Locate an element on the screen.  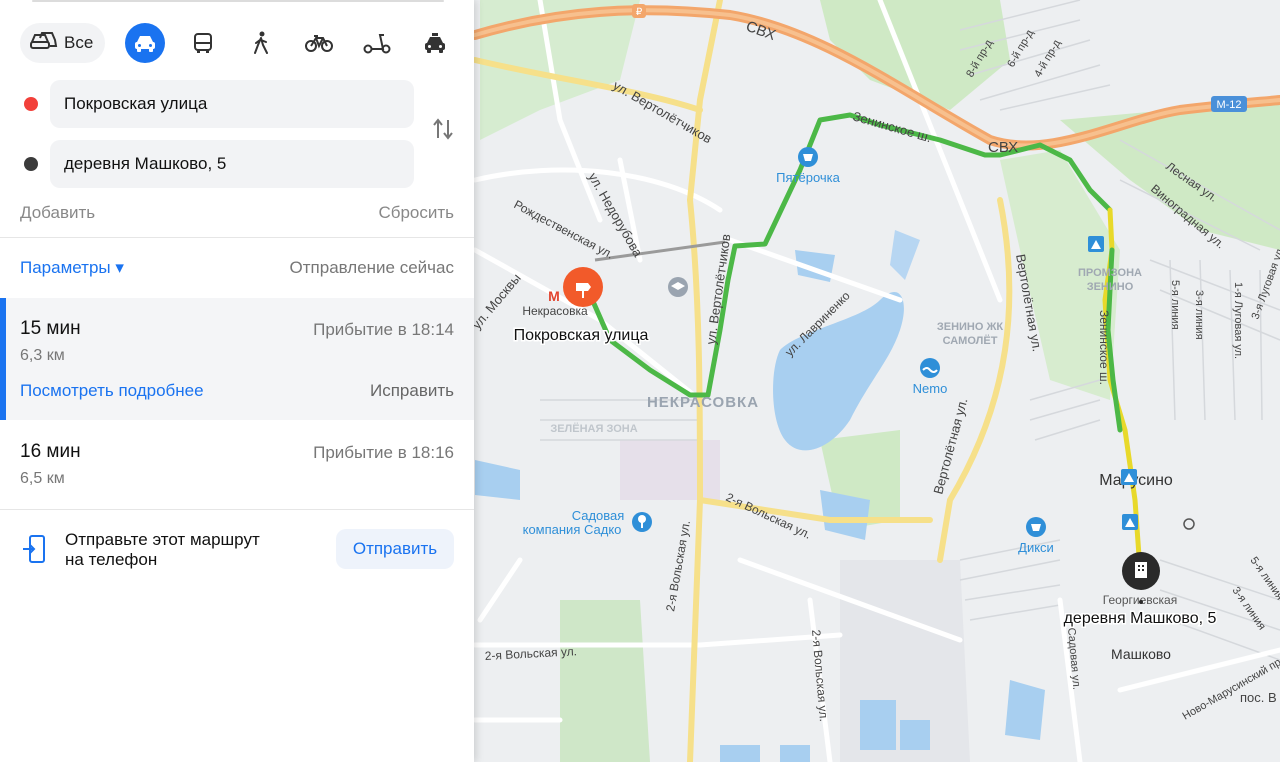
route-fix-link: Исправить is located at coordinates (412, 391).